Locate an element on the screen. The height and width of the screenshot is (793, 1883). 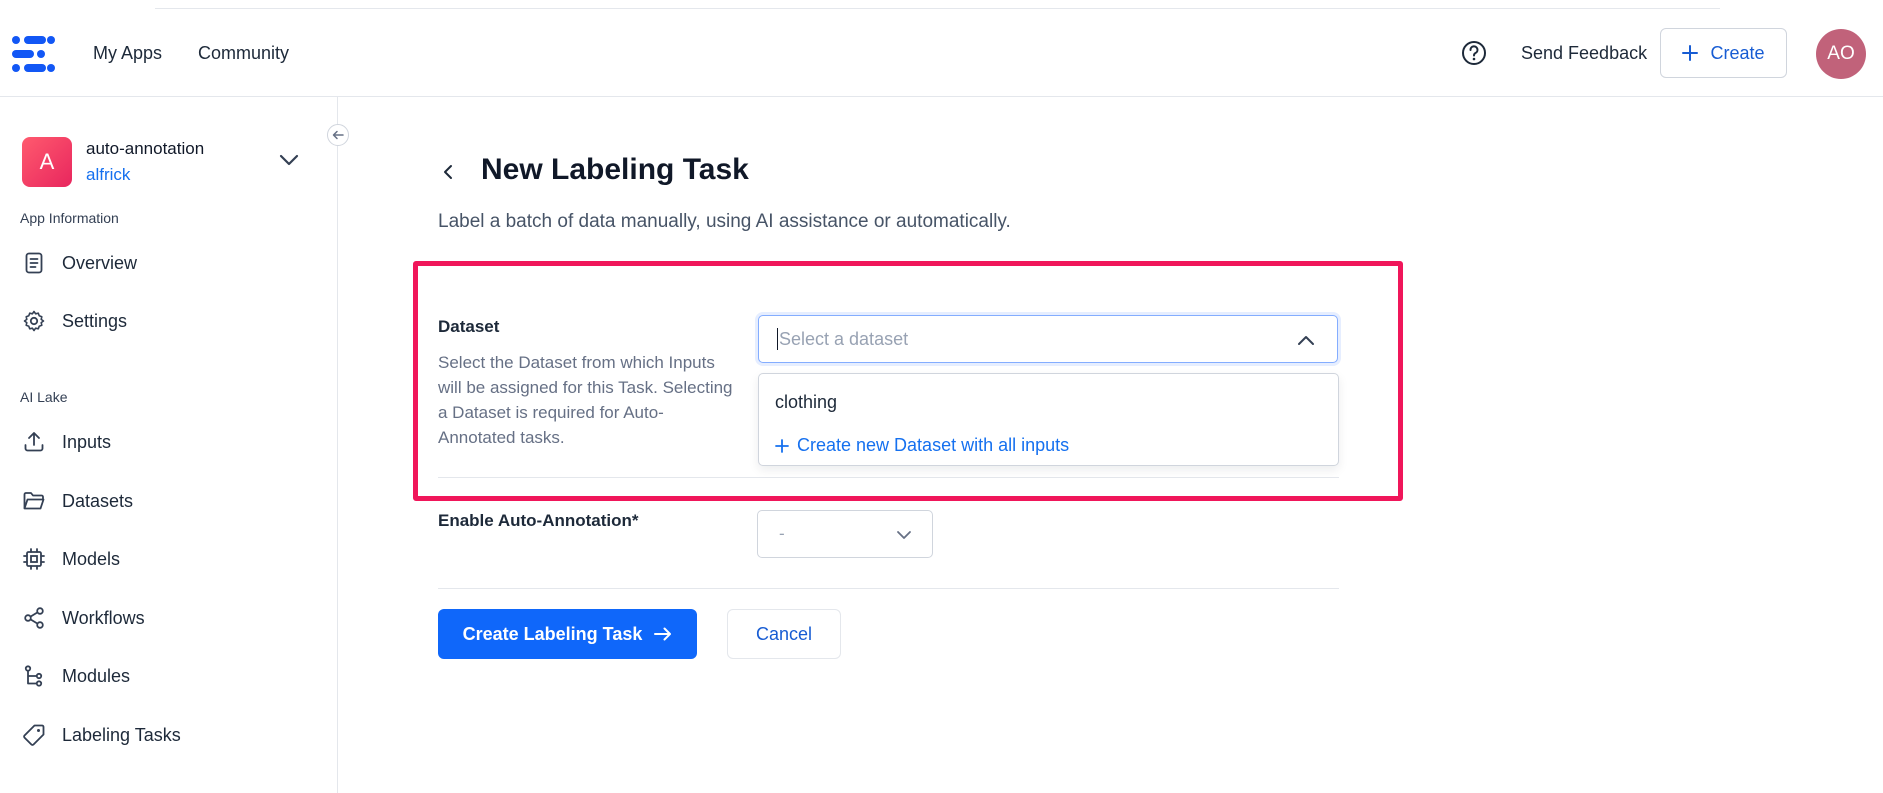
sidebar-item-label: Overview is located at coordinates (100, 262).